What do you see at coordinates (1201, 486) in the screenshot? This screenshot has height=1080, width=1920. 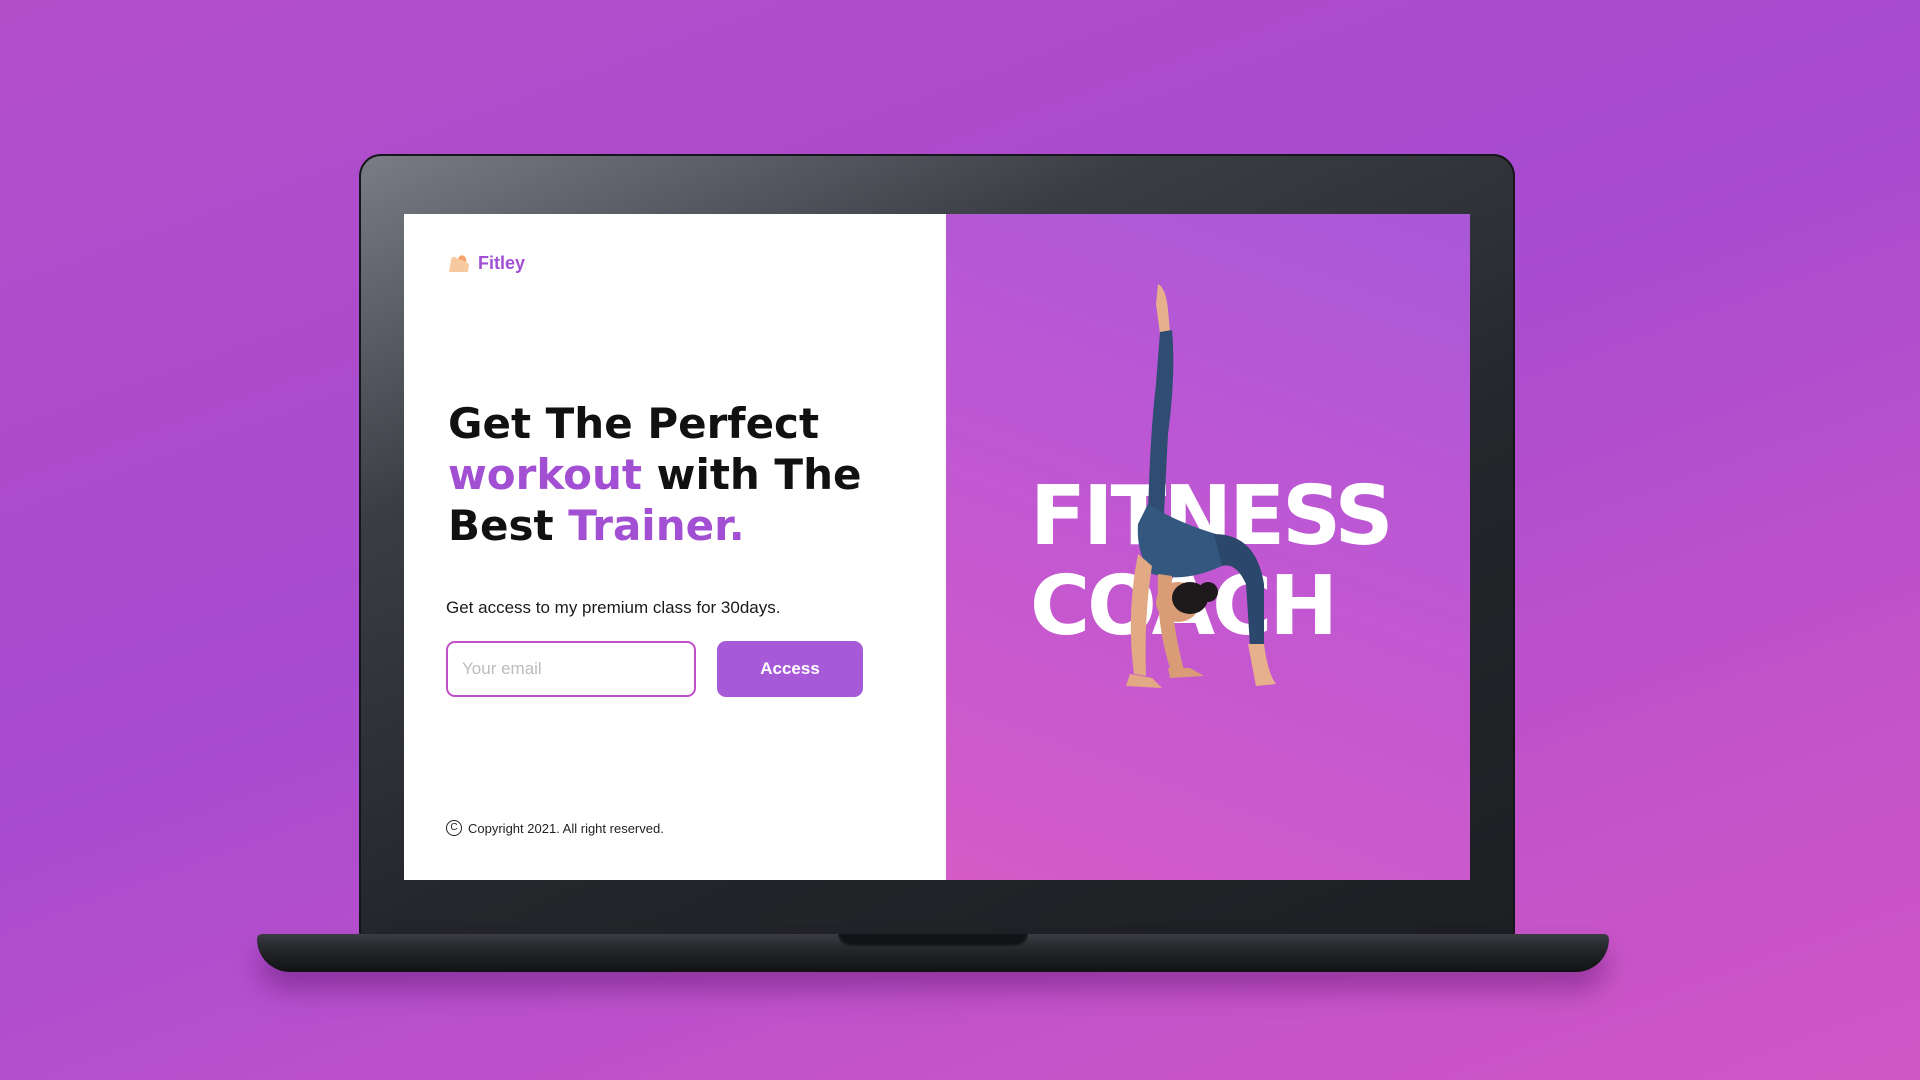 I see `gymnast-figure-image` at bounding box center [1201, 486].